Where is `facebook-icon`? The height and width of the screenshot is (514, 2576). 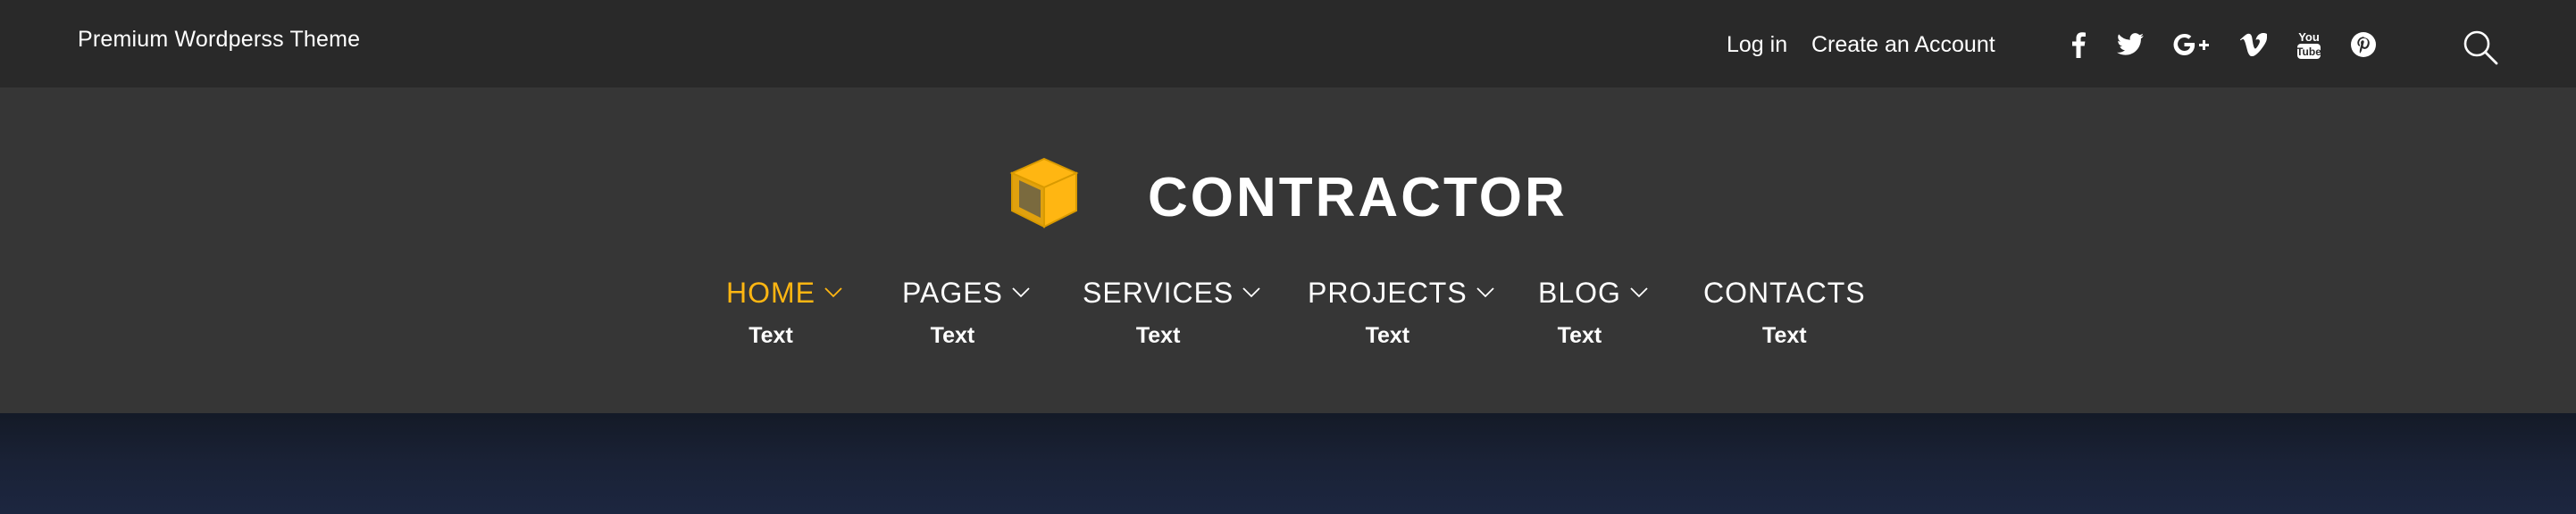
facebook-icon is located at coordinates (2079, 44).